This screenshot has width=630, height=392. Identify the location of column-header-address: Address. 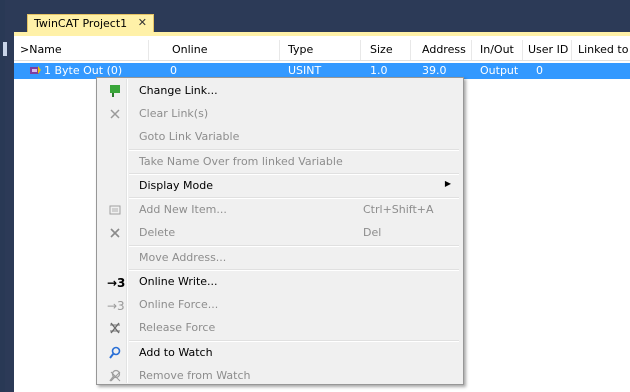
(444, 49).